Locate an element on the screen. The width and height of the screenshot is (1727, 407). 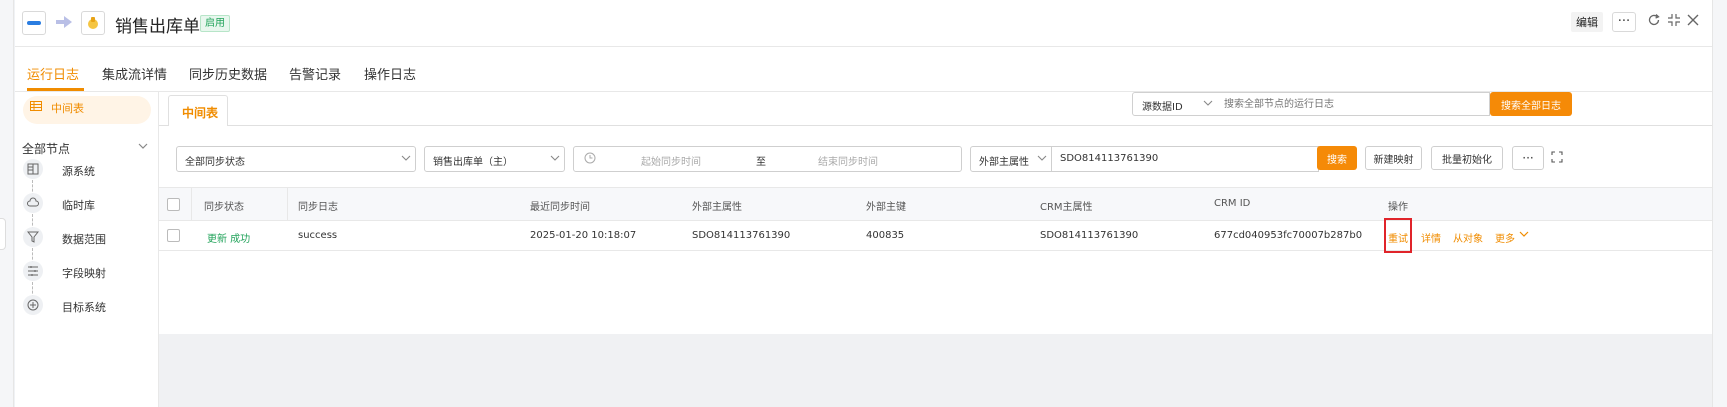
column-header: 外部主键 is located at coordinates (886, 207).